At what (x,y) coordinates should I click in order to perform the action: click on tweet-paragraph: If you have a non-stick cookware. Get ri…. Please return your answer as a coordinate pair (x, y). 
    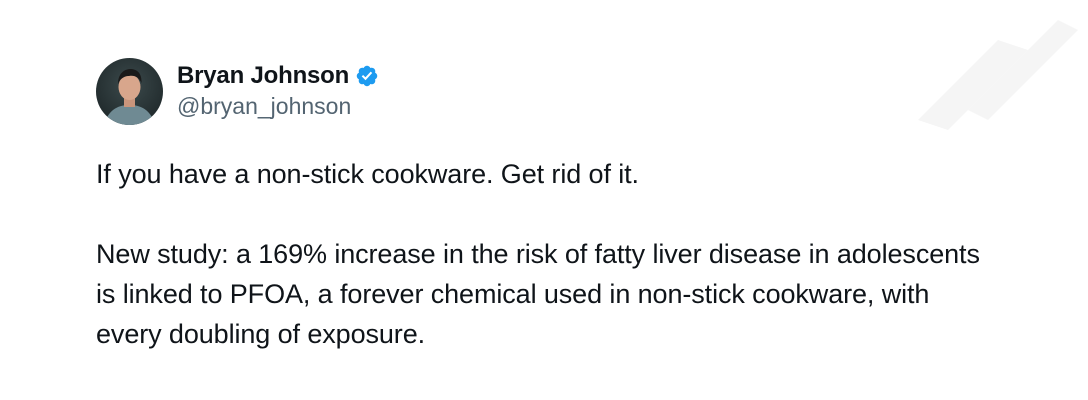
    Looking at the image, I should click on (367, 174).